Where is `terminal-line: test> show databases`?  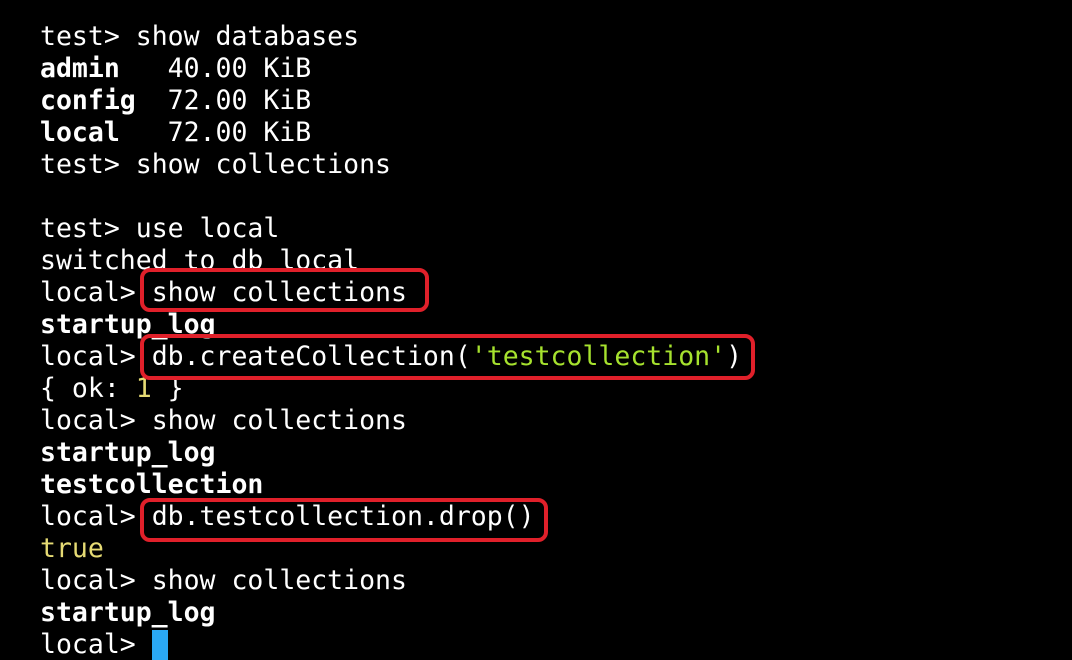
terminal-line: test> show databases is located at coordinates (199, 37).